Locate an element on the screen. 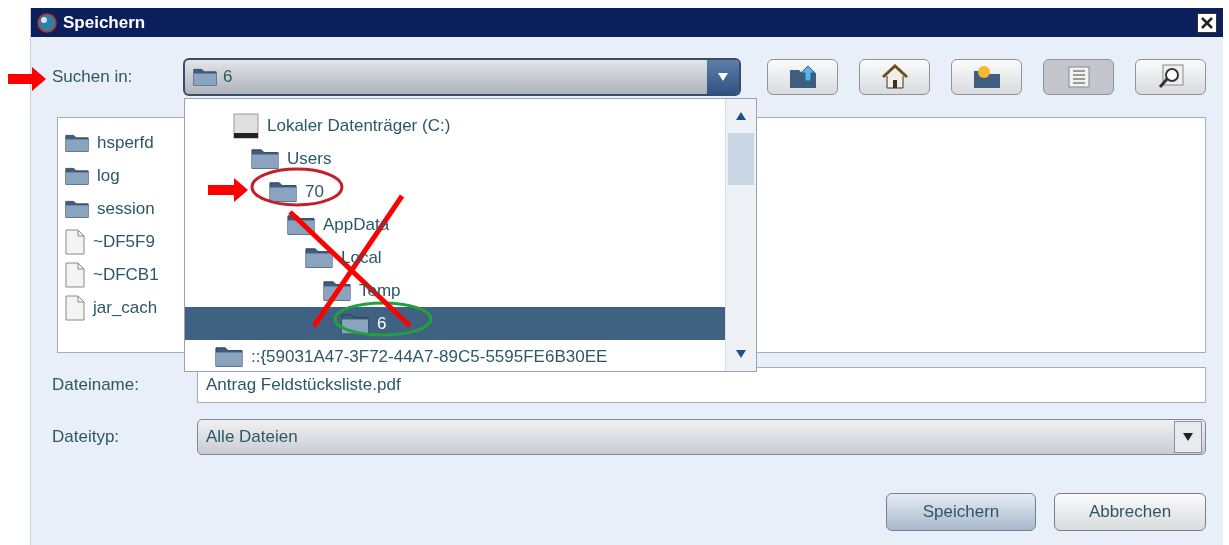 This screenshot has height=545, width=1229. look-in-dropdown: 6 is located at coordinates (462, 77).